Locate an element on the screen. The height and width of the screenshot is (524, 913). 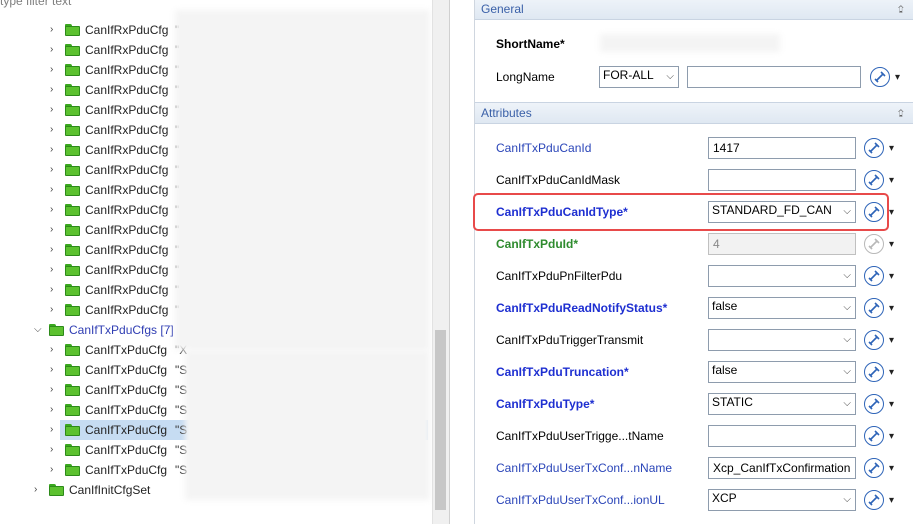
attribute-select: STATIC ⌵ is located at coordinates (782, 404).